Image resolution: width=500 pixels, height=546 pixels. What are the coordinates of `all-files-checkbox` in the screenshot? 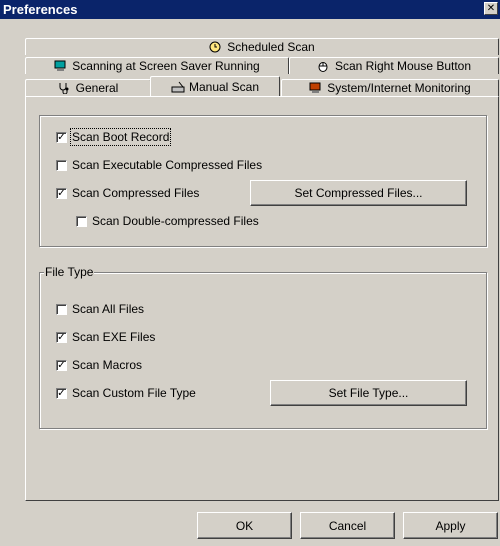 It's located at (61, 309).